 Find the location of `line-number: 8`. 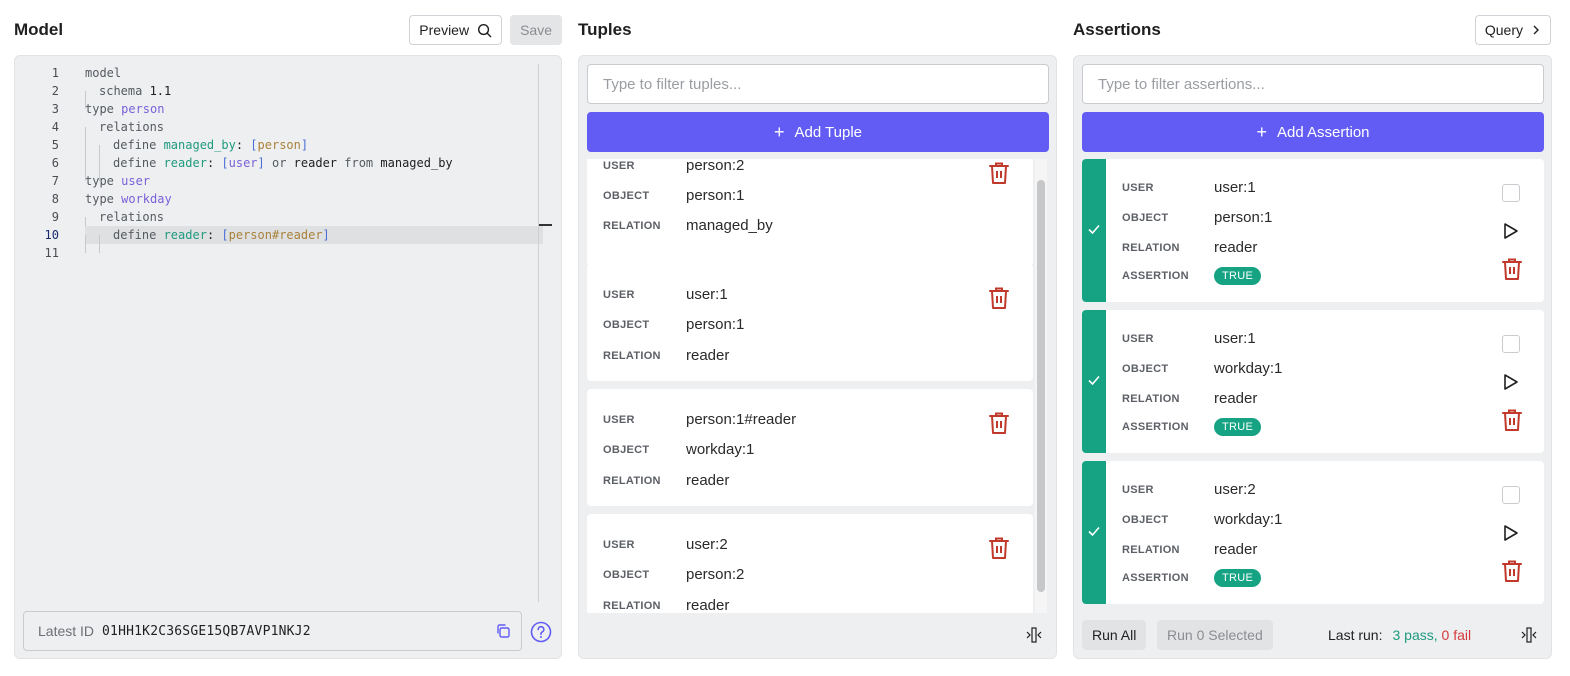

line-number: 8 is located at coordinates (55, 199).